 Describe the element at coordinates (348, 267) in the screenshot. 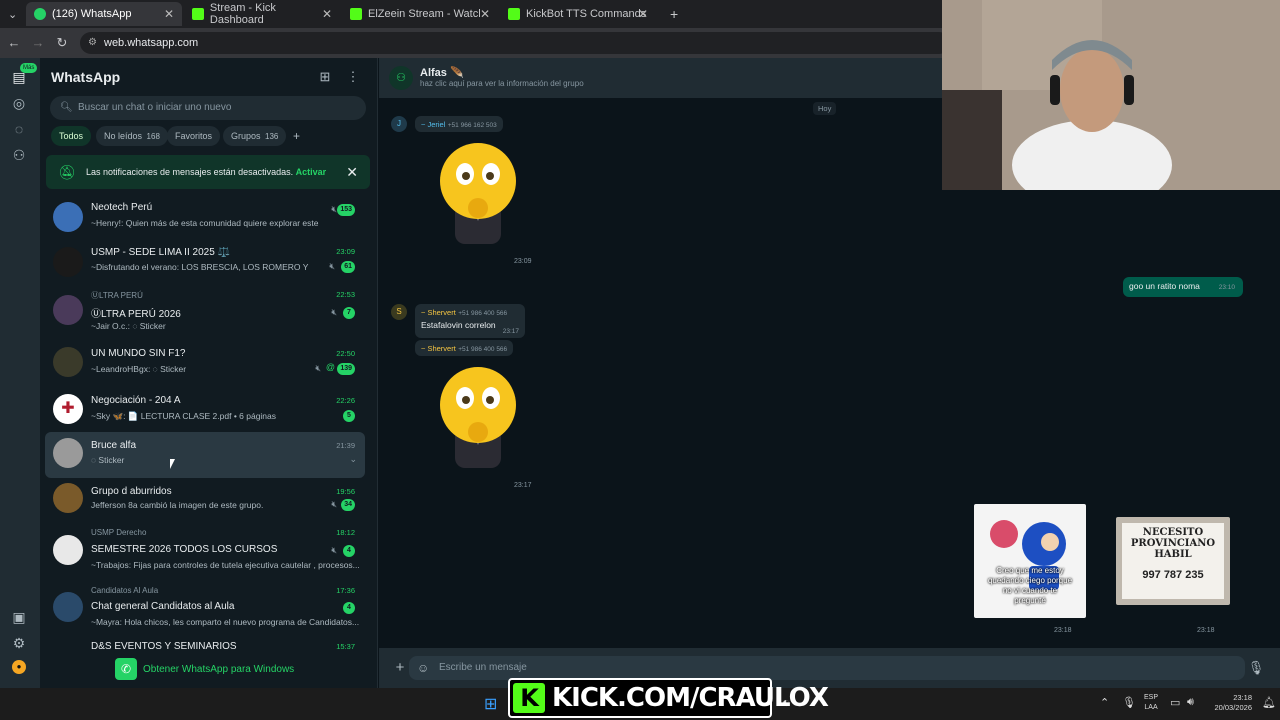

I see `unread-badge: 61` at that location.